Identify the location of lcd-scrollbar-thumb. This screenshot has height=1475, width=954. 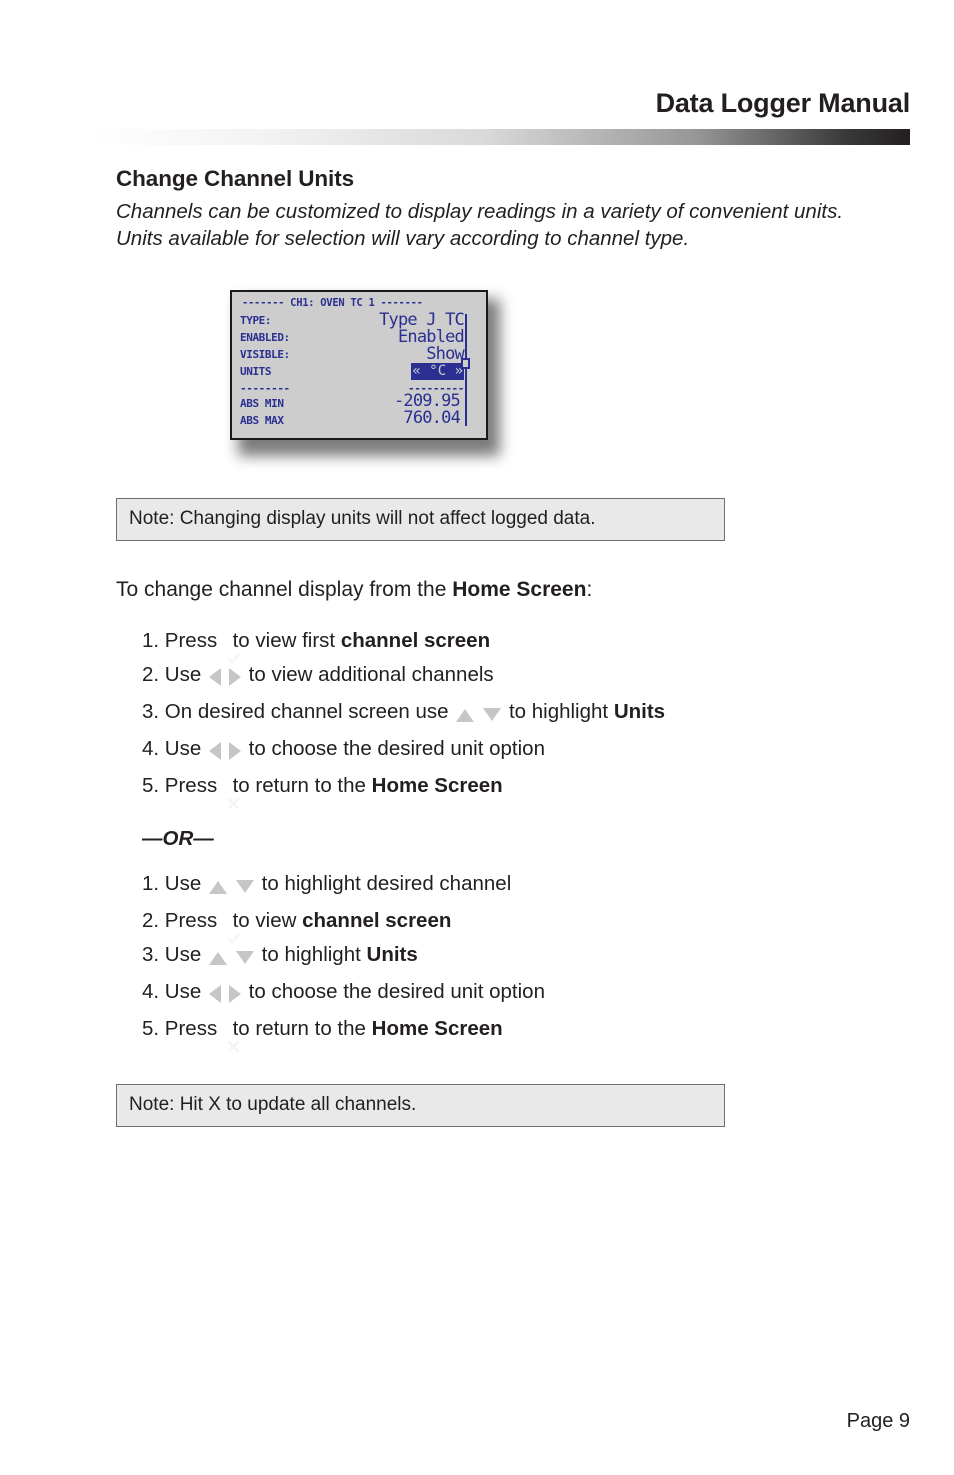
(465, 364).